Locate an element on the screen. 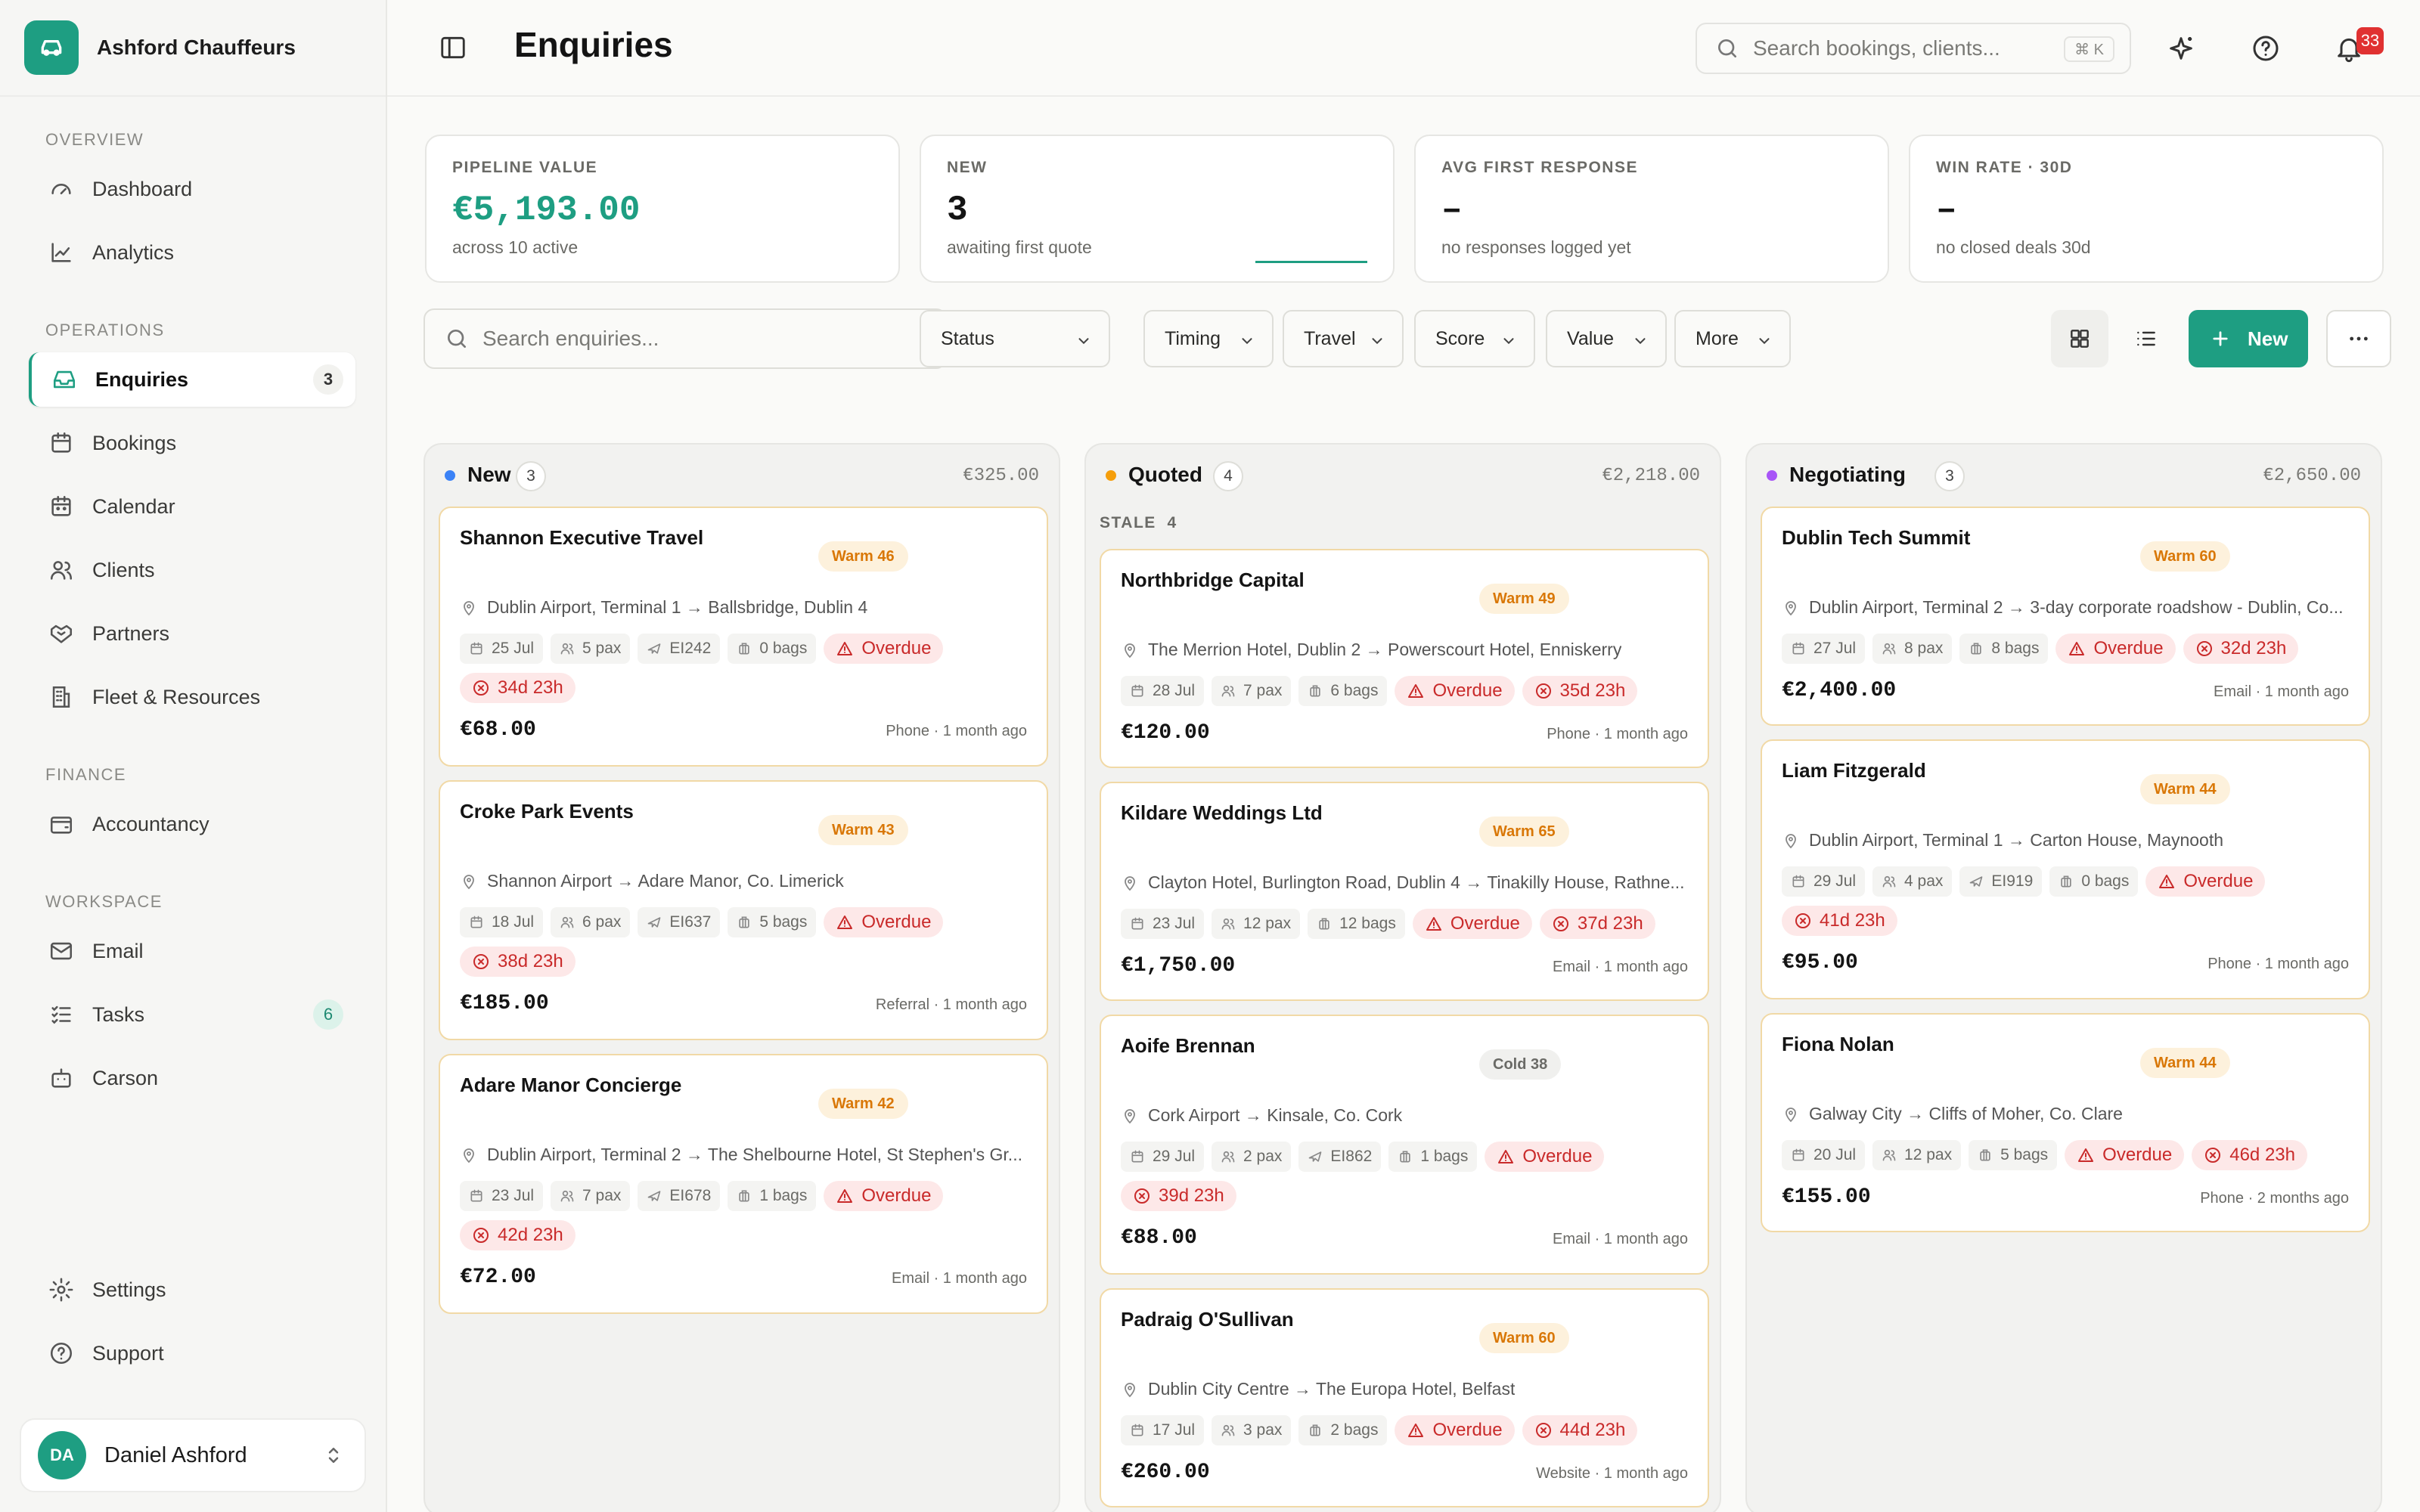 Image resolution: width=2420 pixels, height=1512 pixels. global-search-input: Search bookings, clients... ⌘ K is located at coordinates (1913, 48).